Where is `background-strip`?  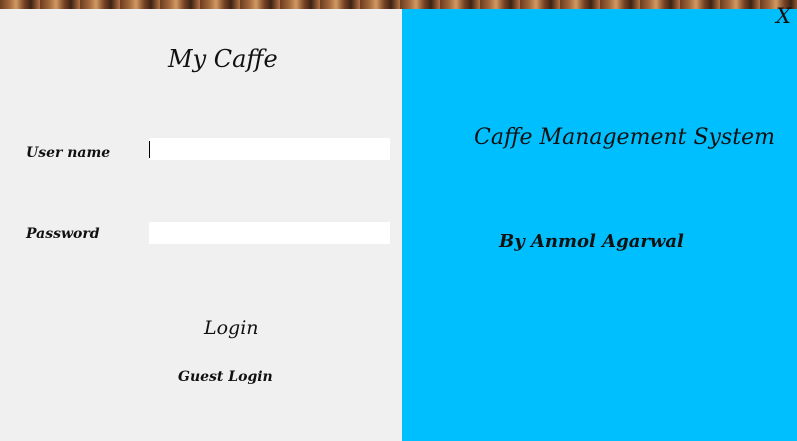
background-strip is located at coordinates (398, 4).